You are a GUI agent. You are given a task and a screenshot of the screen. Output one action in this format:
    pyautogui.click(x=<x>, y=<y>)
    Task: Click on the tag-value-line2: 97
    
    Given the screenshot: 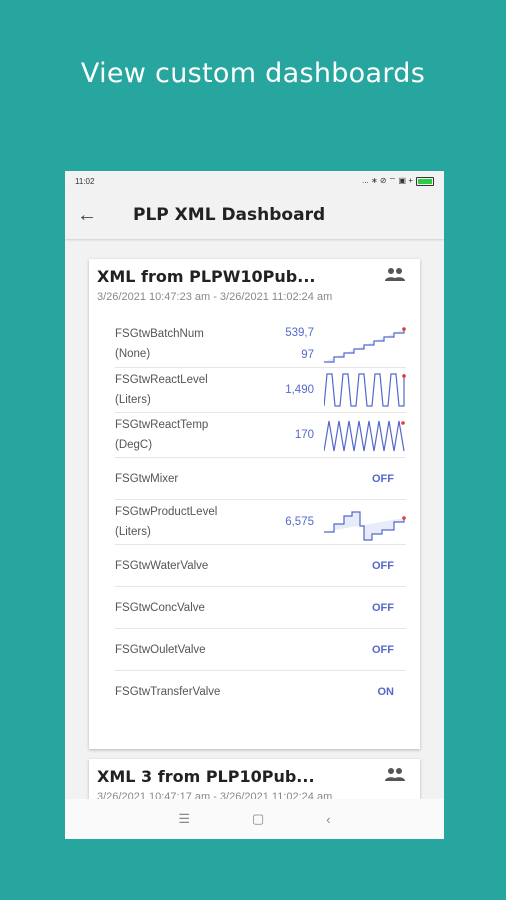 What is the action you would take?
    pyautogui.click(x=307, y=355)
    